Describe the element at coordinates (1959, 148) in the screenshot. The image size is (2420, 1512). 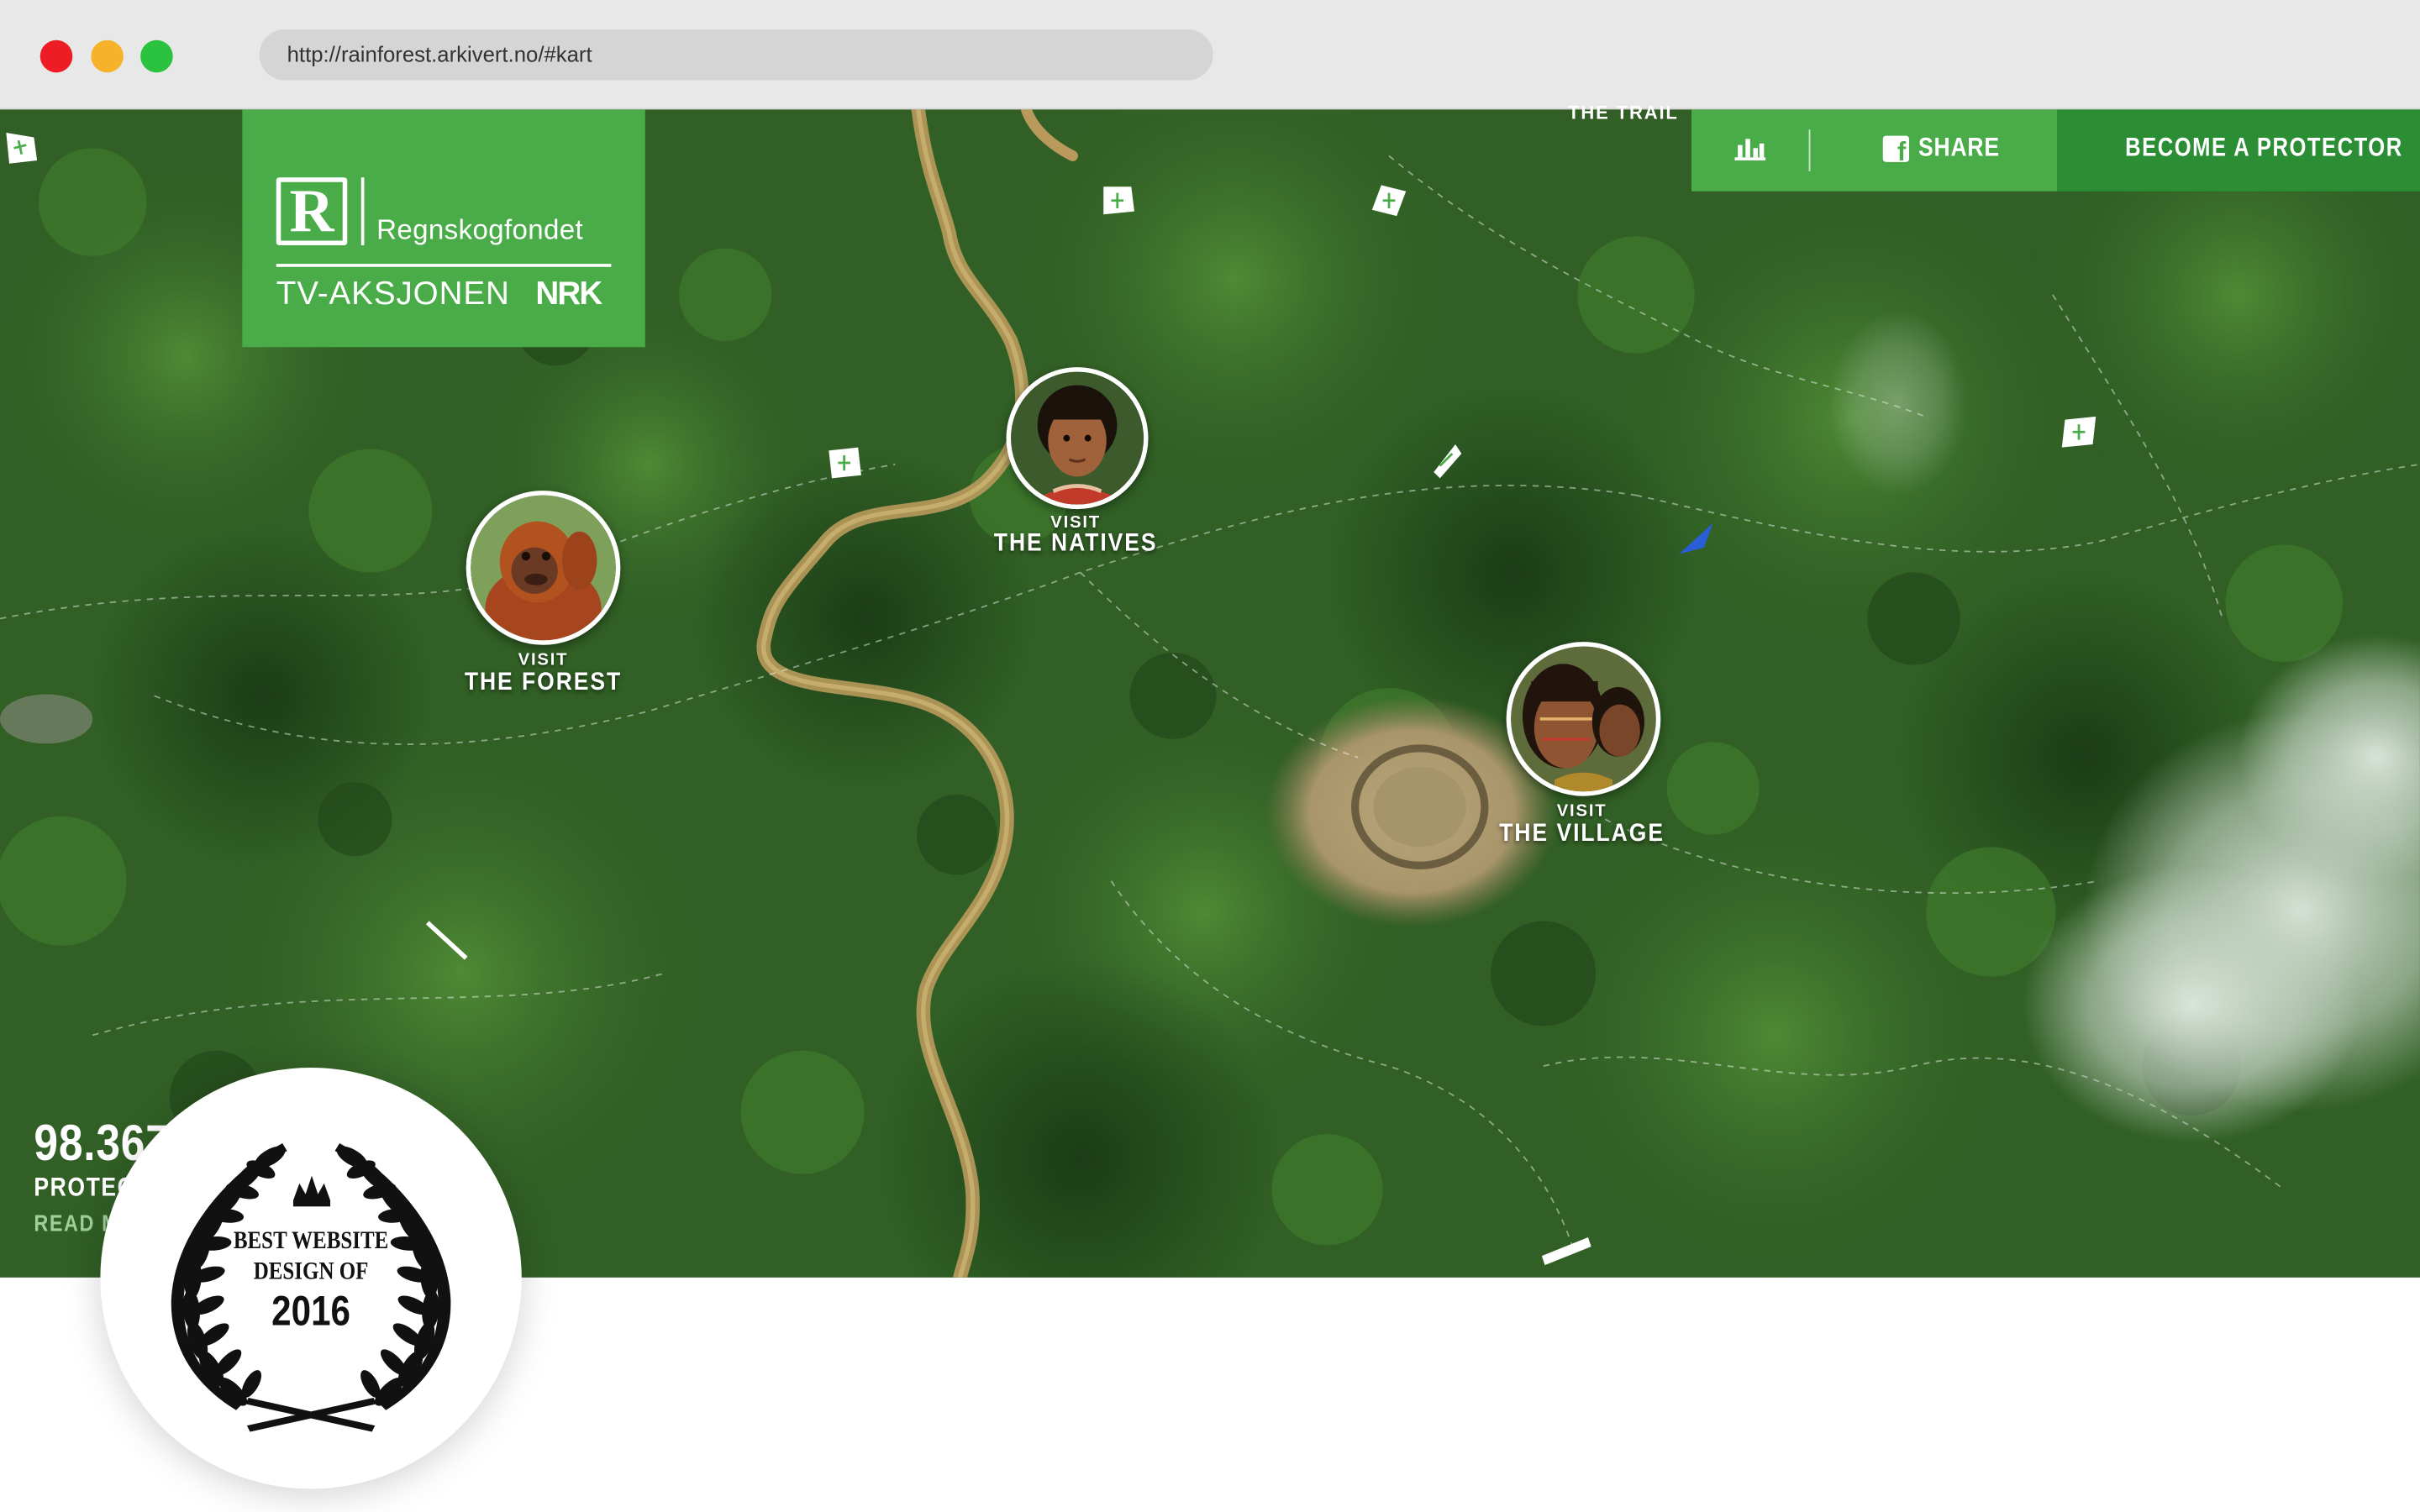
I see `share-button: SHARE` at that location.